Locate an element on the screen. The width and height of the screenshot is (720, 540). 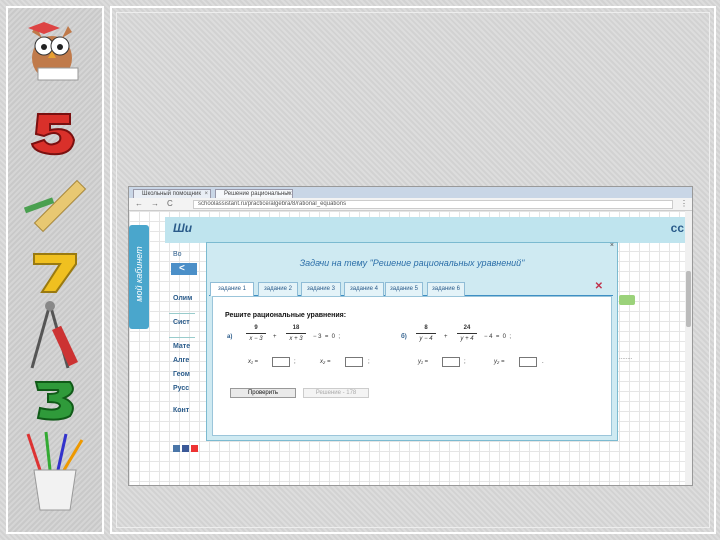
tab-task-1: задание 1 is located at coordinates (232, 289).